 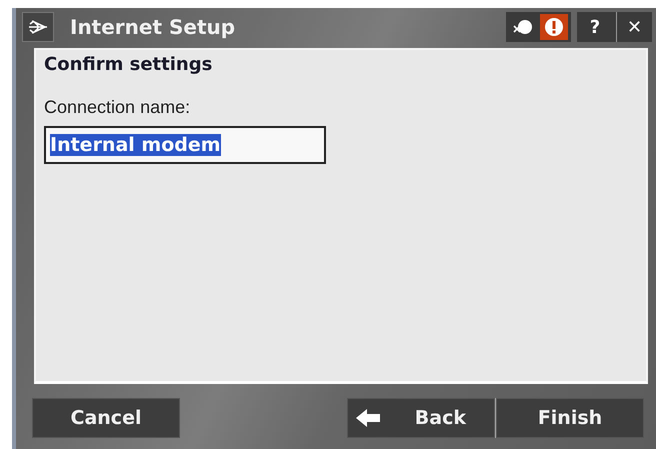 I want to click on field-label: Connection name:, so click(x=118, y=107).